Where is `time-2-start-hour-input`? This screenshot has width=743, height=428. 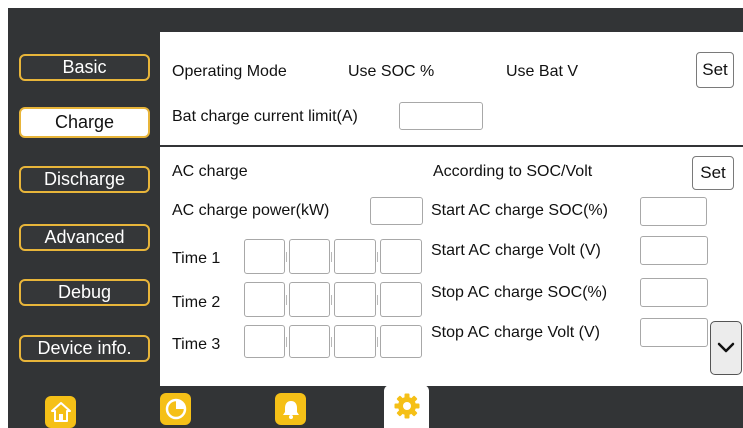 time-2-start-hour-input is located at coordinates (264, 299).